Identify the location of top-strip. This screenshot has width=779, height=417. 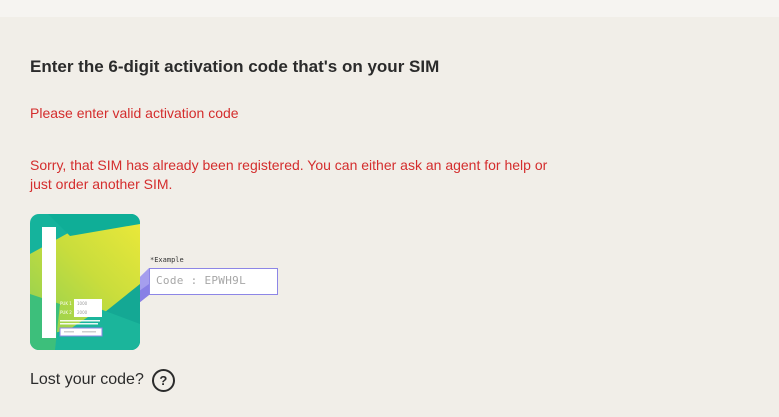
(389, 8).